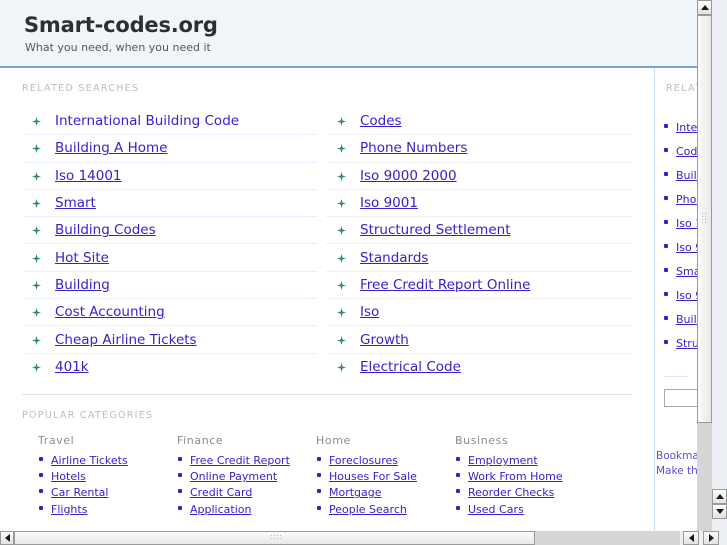  I want to click on related-search-item: Smart, so click(169, 204).